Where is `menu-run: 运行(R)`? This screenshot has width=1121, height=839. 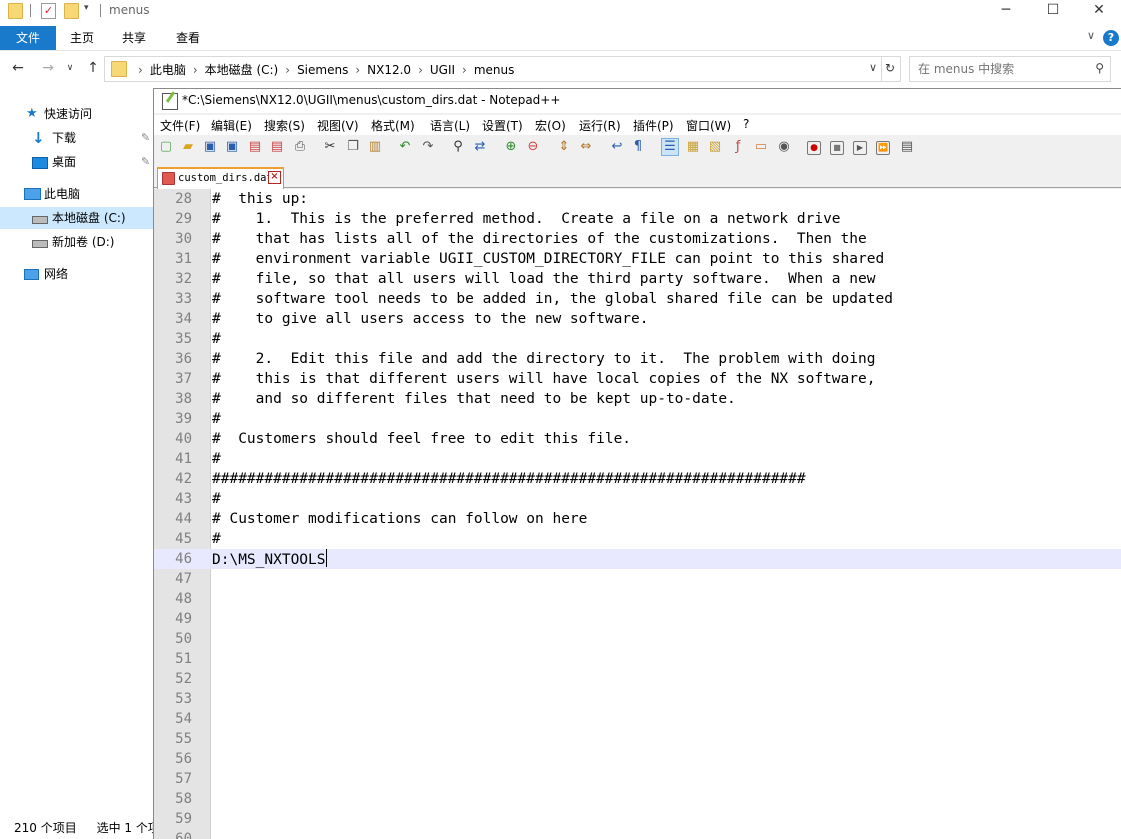 menu-run: 运行(R) is located at coordinates (600, 125).